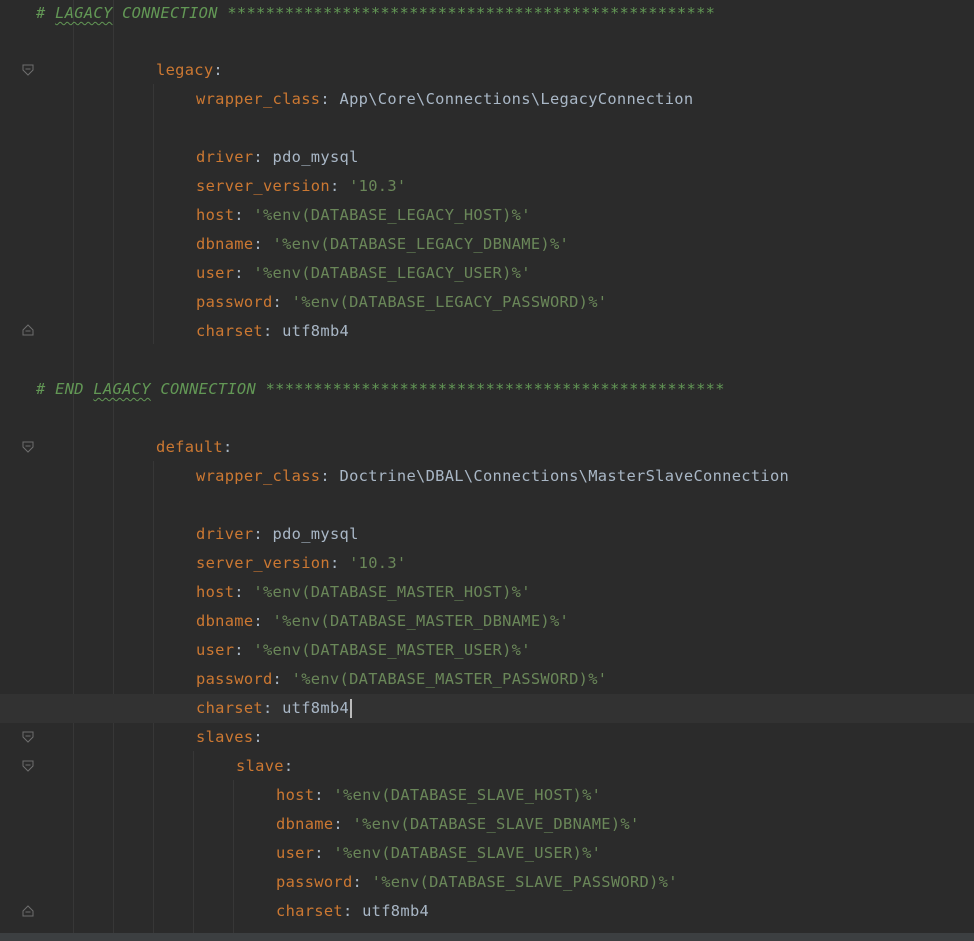 The image size is (974, 941). What do you see at coordinates (487, 157) in the screenshot?
I see `code-line-legacy-driver: driver: pdo_mysql` at bounding box center [487, 157].